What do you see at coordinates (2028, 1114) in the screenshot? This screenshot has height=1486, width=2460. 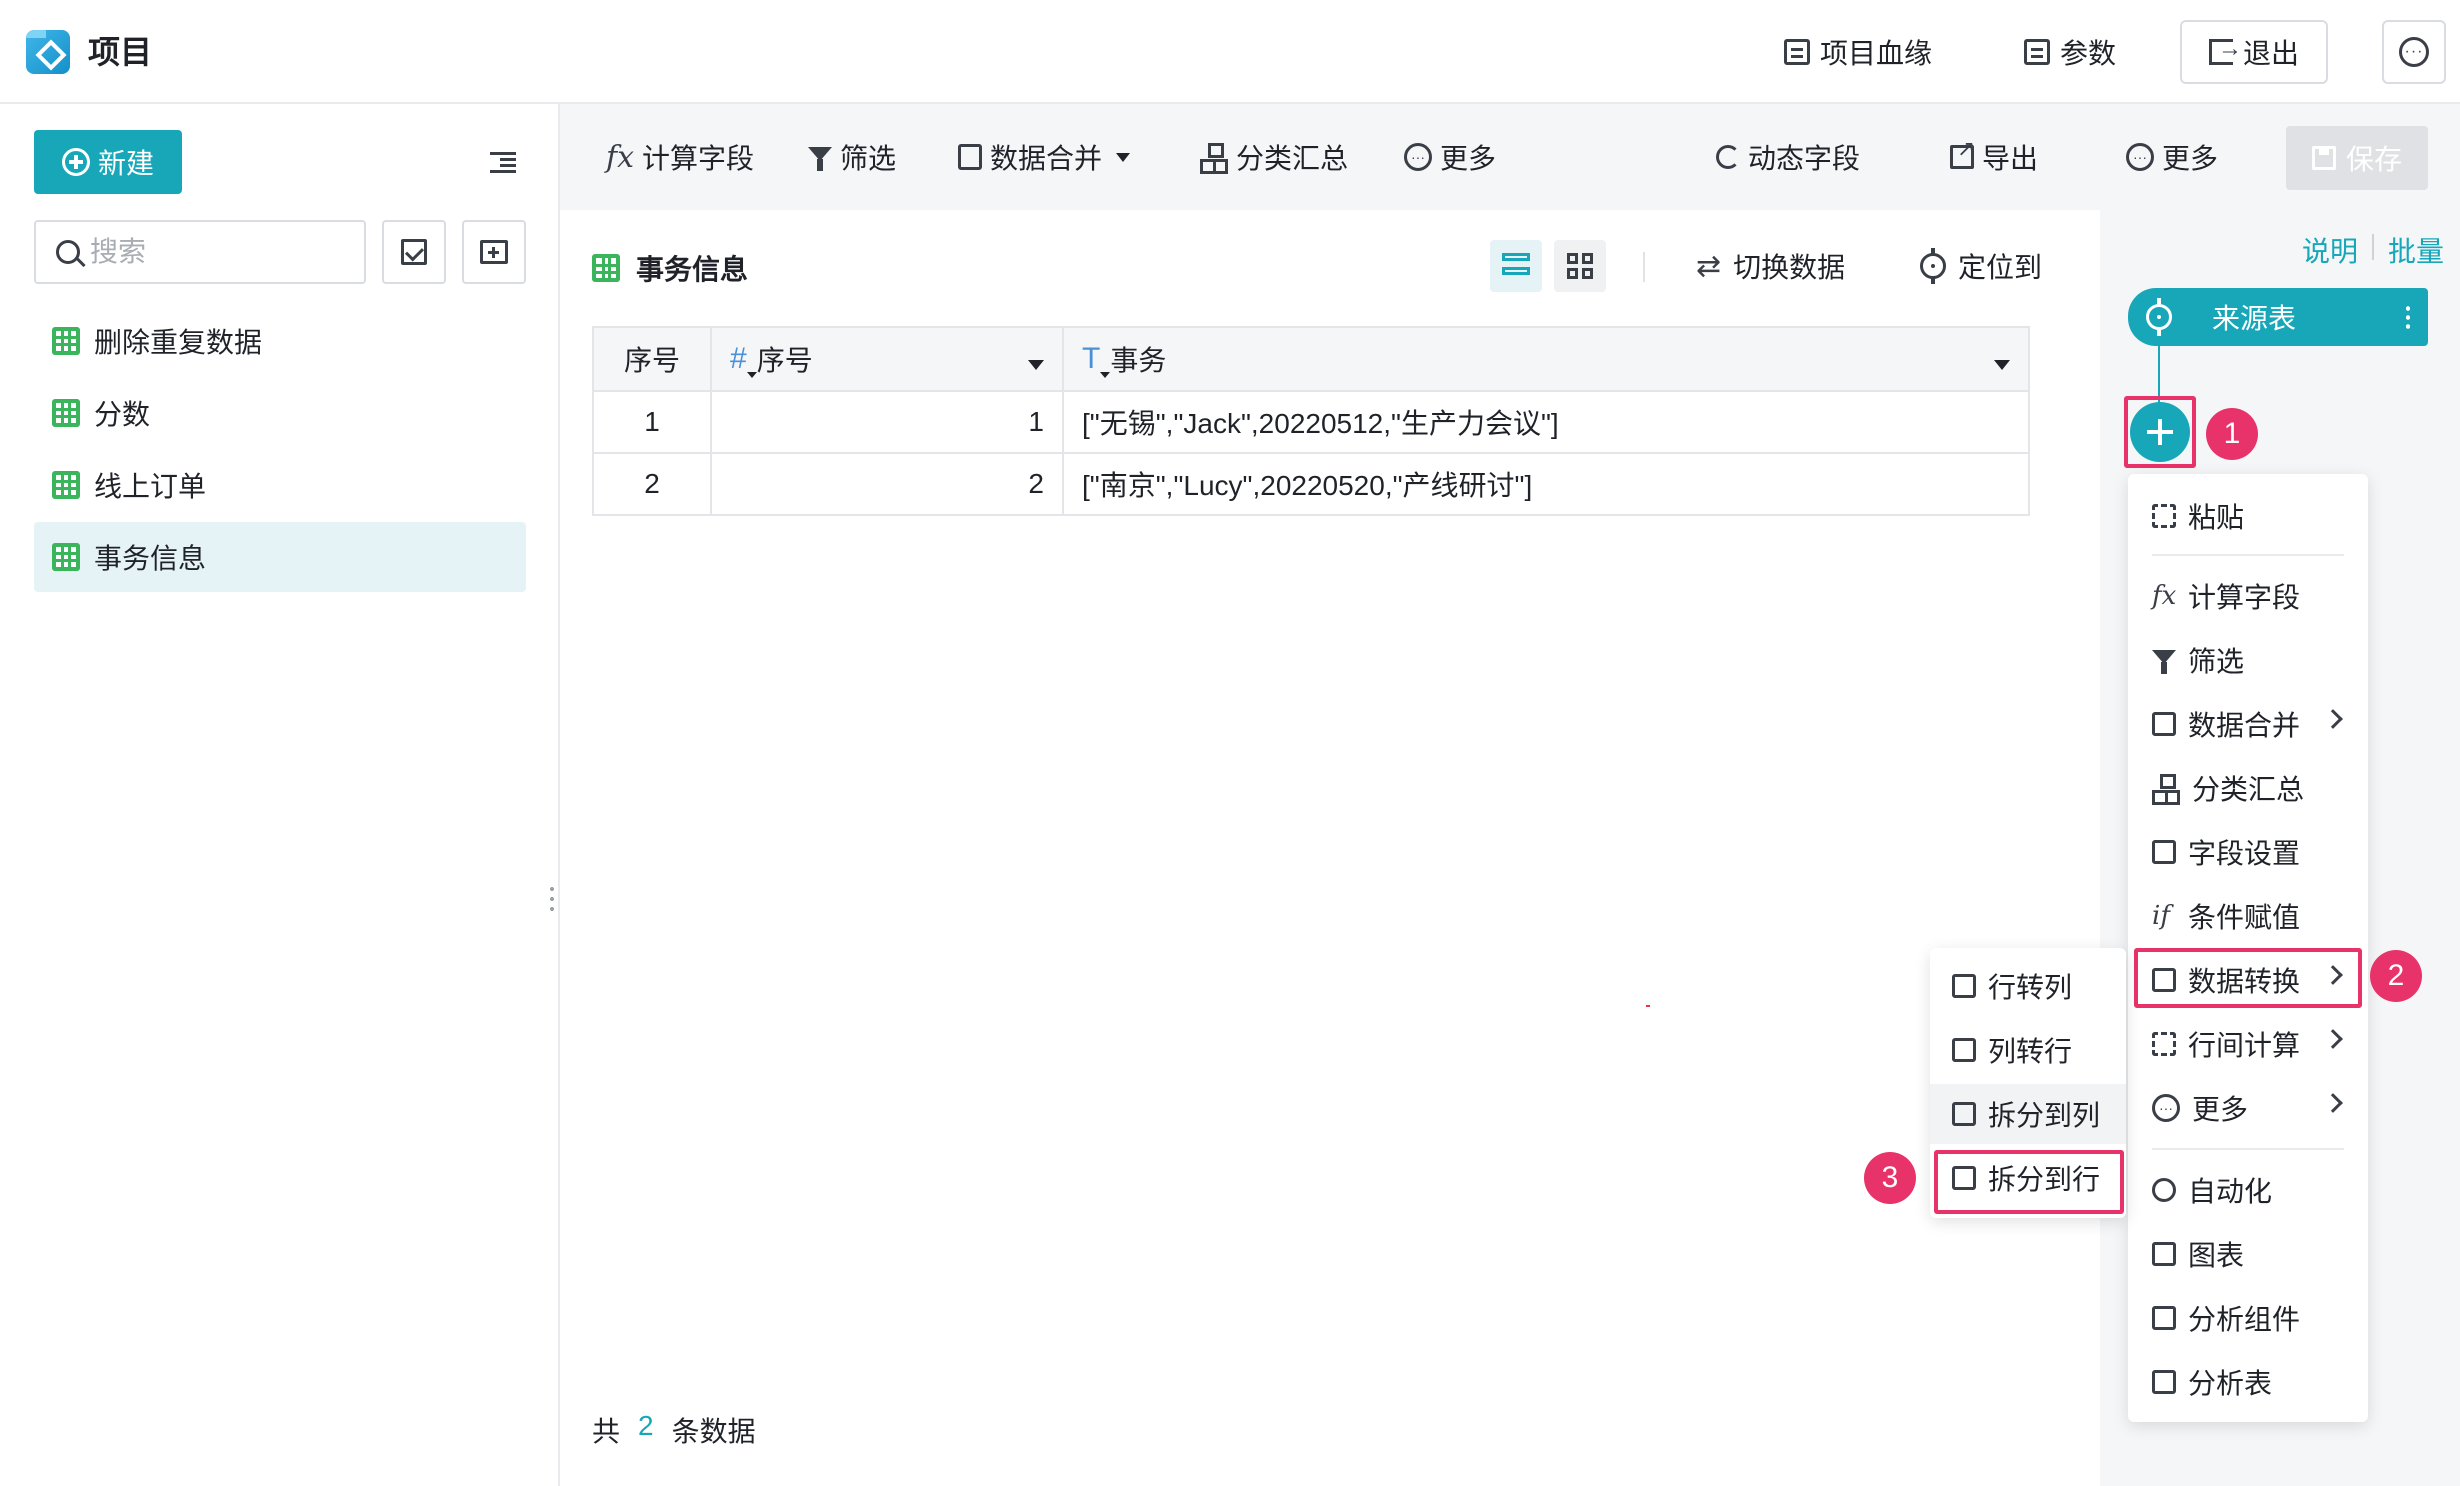 I see `submenu-item-split-to-columns: 拆分到列` at bounding box center [2028, 1114].